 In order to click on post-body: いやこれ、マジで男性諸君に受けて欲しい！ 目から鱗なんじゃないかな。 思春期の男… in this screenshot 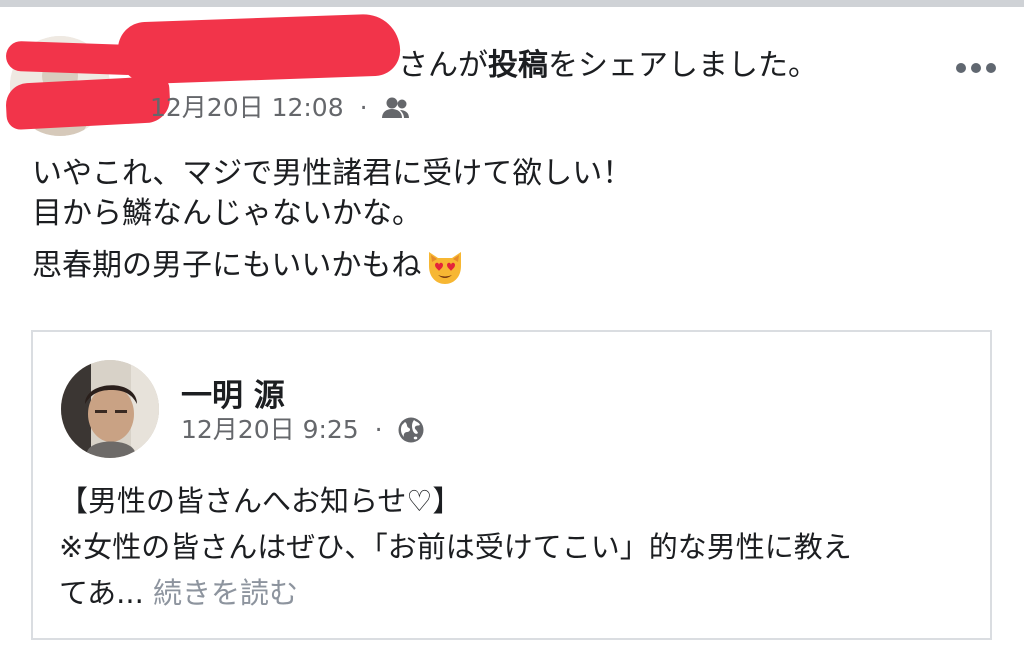, I will do `click(332, 220)`.